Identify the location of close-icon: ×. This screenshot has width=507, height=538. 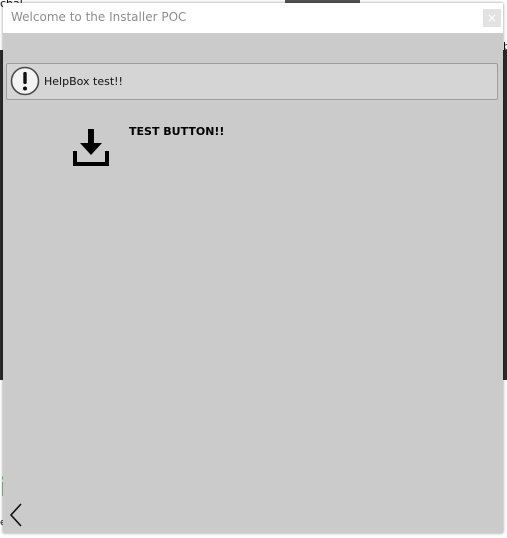
(492, 18).